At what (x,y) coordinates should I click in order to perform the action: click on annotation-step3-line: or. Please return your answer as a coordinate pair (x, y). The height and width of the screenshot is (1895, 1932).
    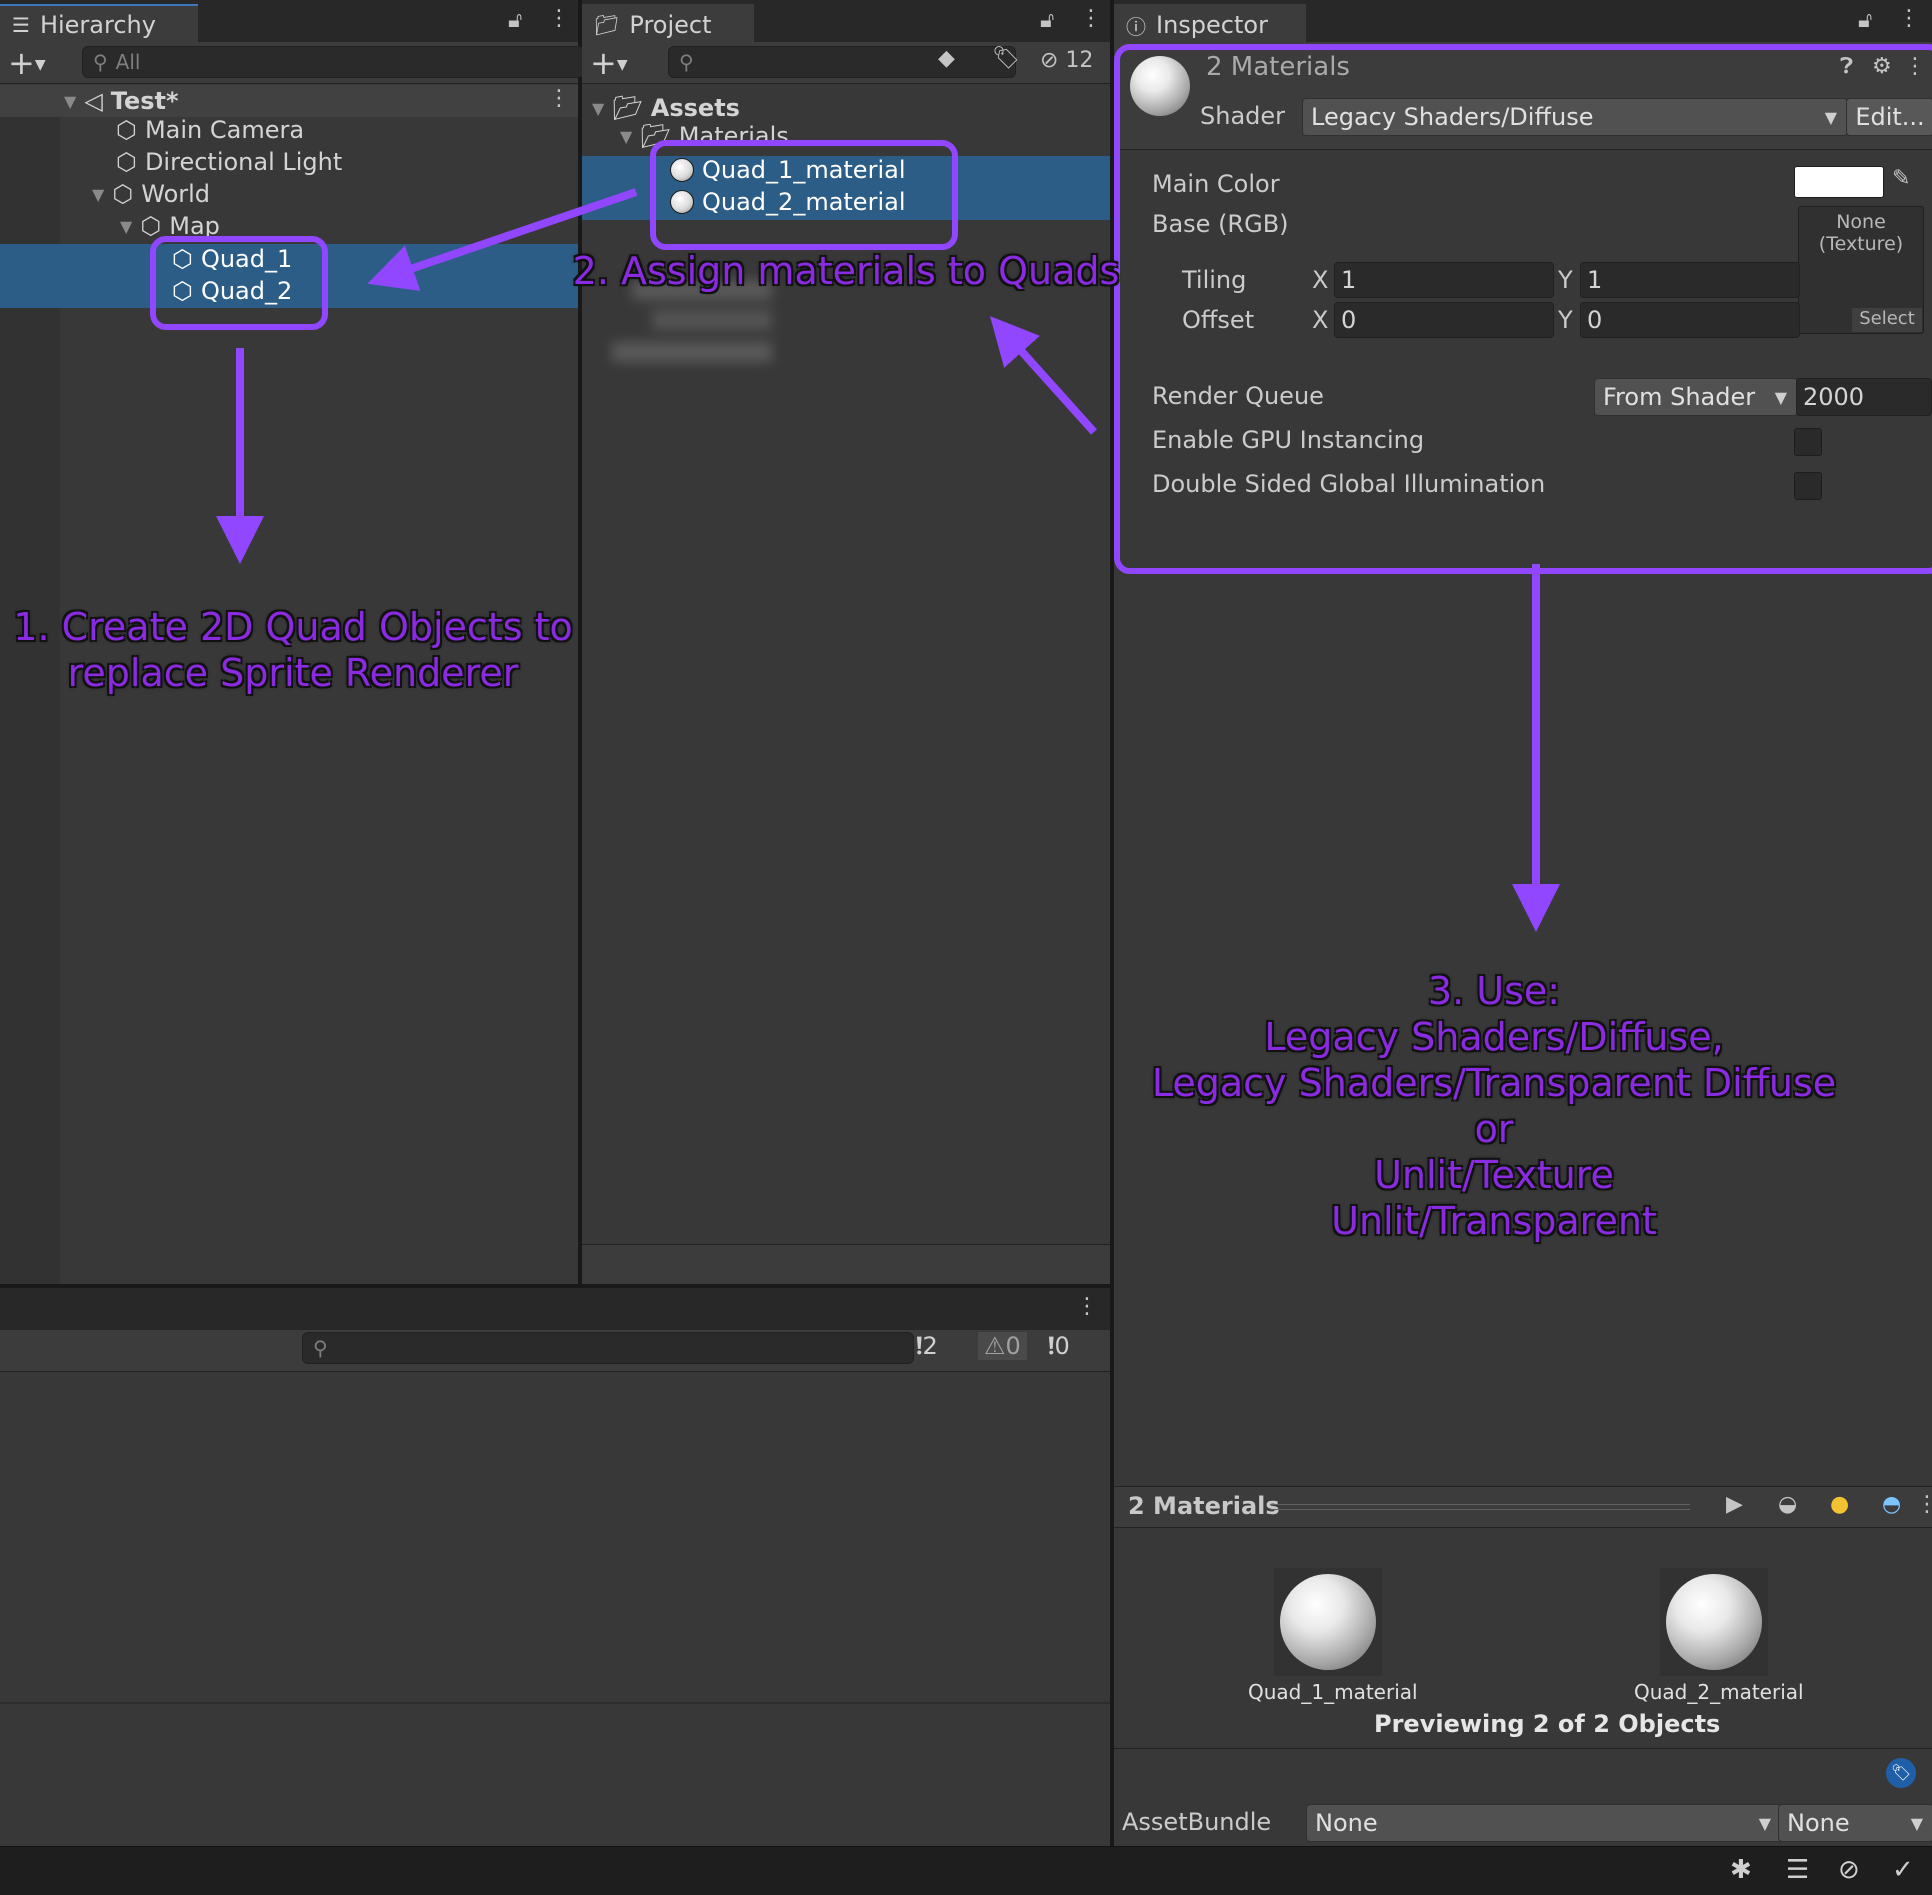
    Looking at the image, I should click on (1494, 1129).